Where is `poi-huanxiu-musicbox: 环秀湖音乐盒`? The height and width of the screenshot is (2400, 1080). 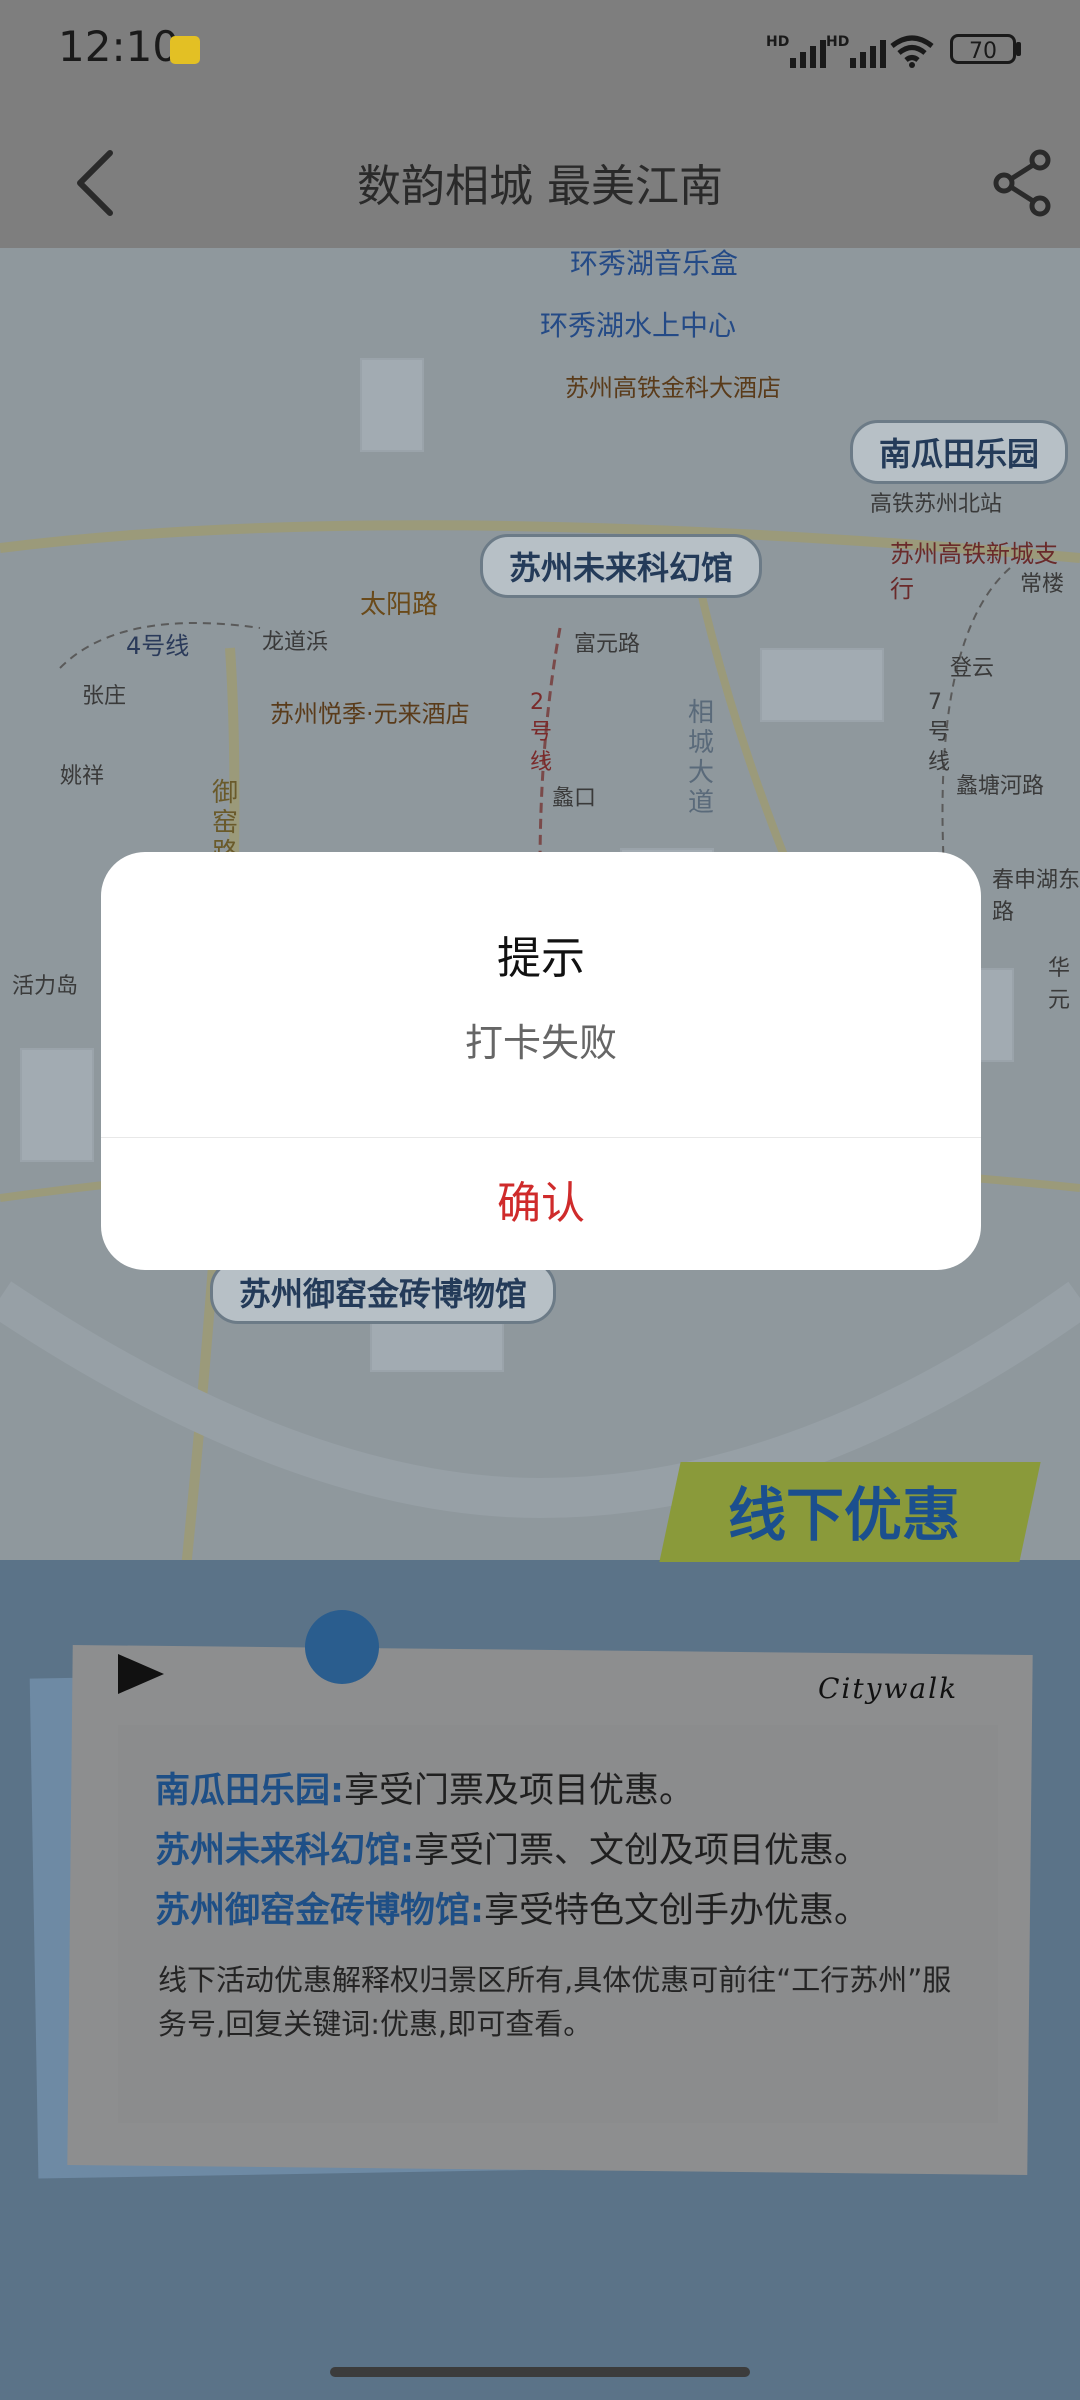 poi-huanxiu-musicbox: 环秀湖音乐盒 is located at coordinates (654, 265).